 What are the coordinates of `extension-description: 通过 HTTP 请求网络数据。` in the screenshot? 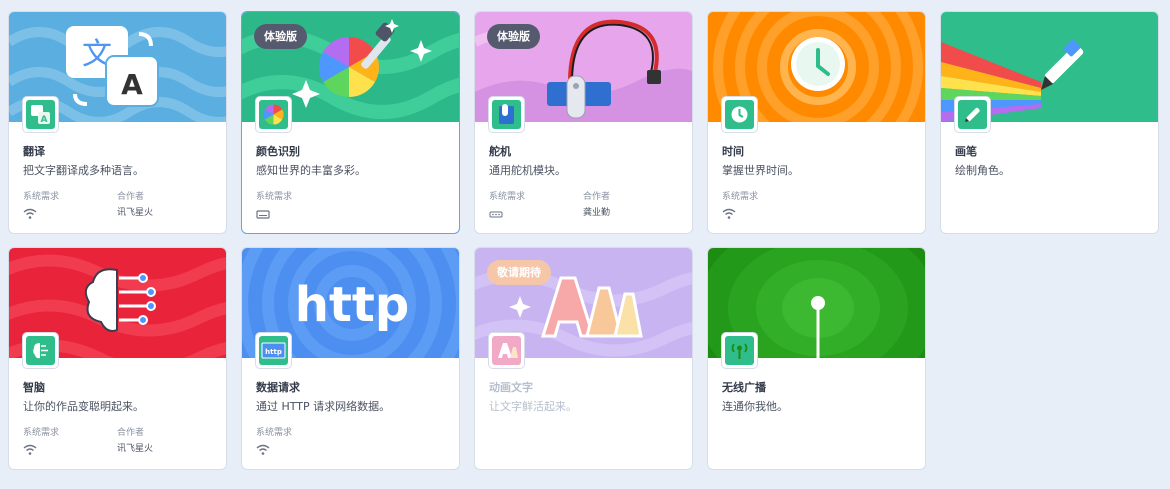 It's located at (323, 406).